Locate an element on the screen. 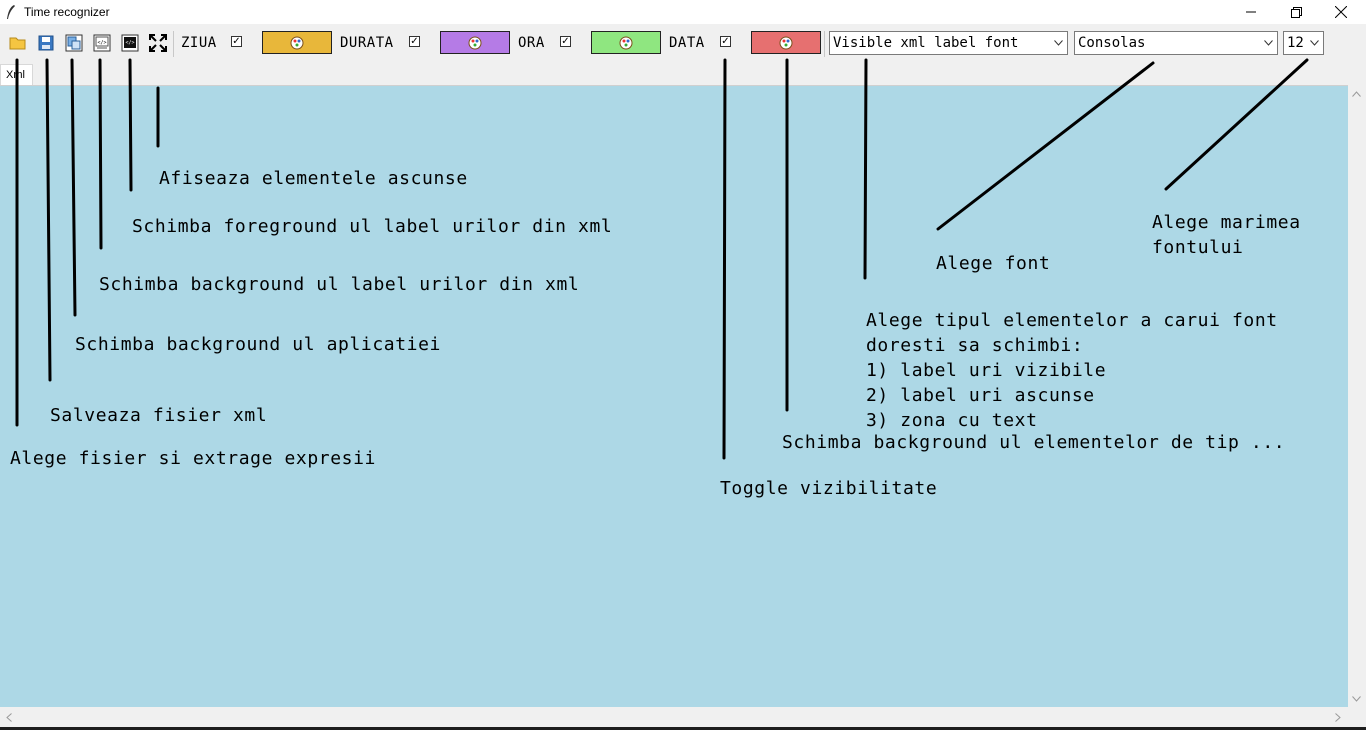 This screenshot has height=730, width=1366. annotation-open-file: Alege fisier si extrage expresii is located at coordinates (193, 458).